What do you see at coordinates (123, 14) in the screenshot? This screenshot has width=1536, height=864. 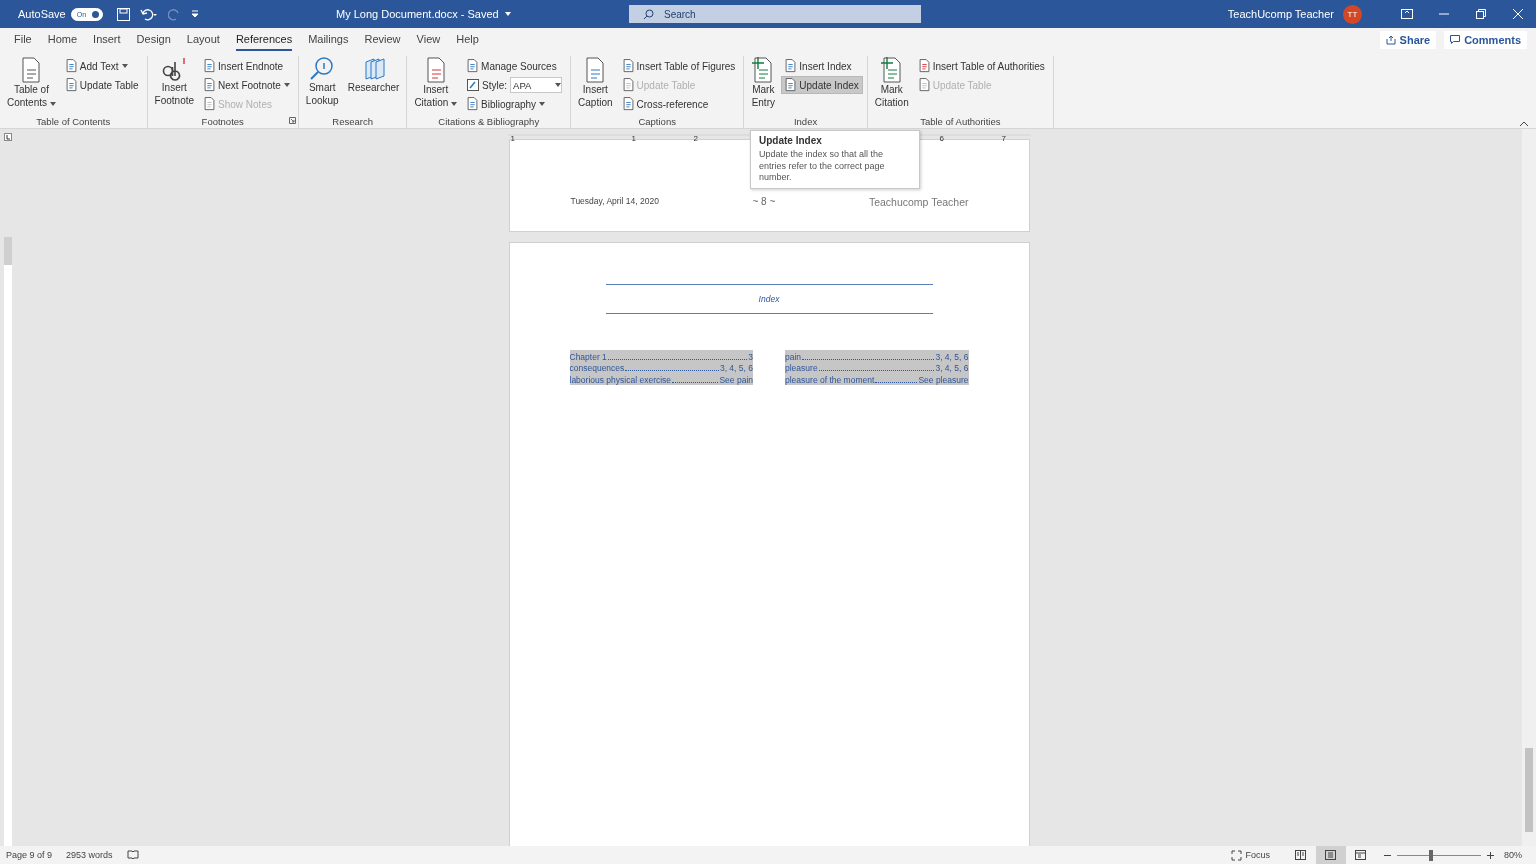 I see `save-icon` at bounding box center [123, 14].